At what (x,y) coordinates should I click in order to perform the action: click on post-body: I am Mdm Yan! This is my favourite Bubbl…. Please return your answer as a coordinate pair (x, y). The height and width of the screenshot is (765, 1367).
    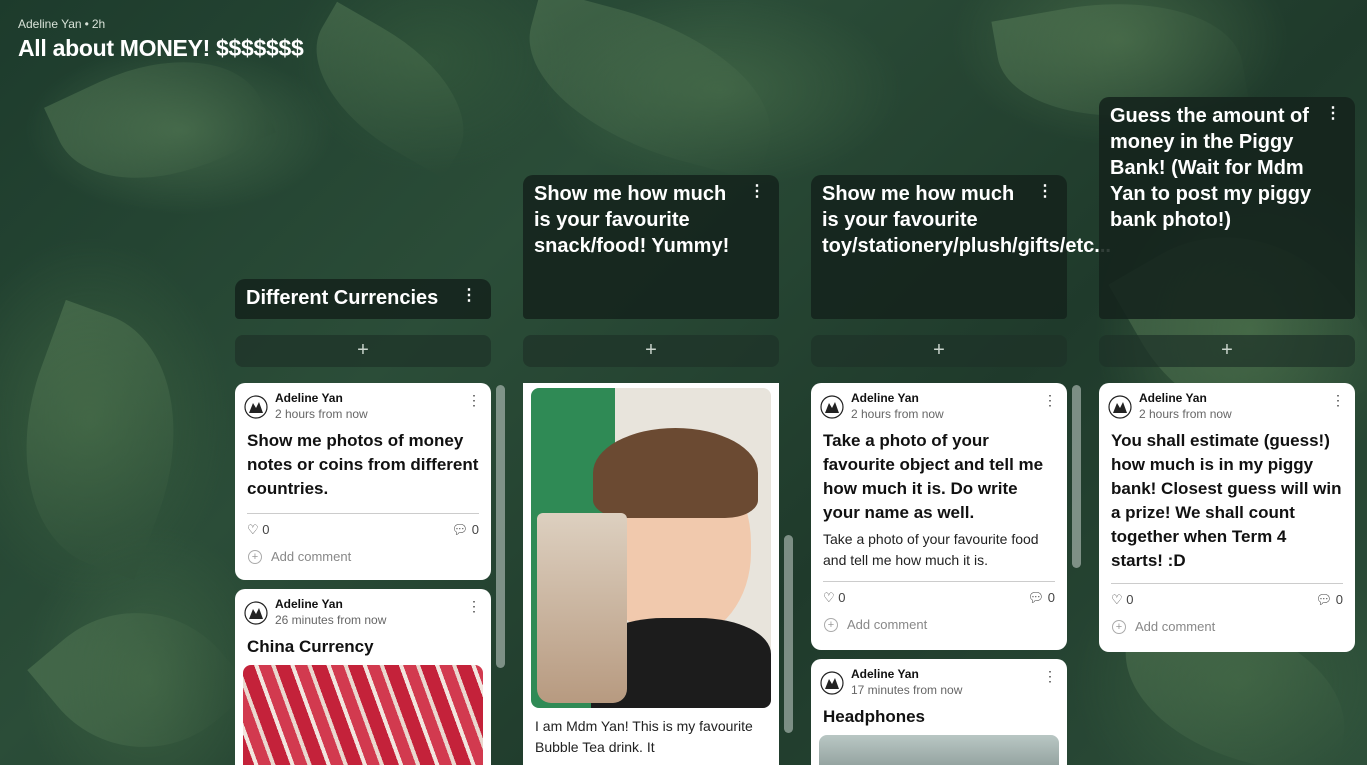
    Looking at the image, I should click on (644, 736).